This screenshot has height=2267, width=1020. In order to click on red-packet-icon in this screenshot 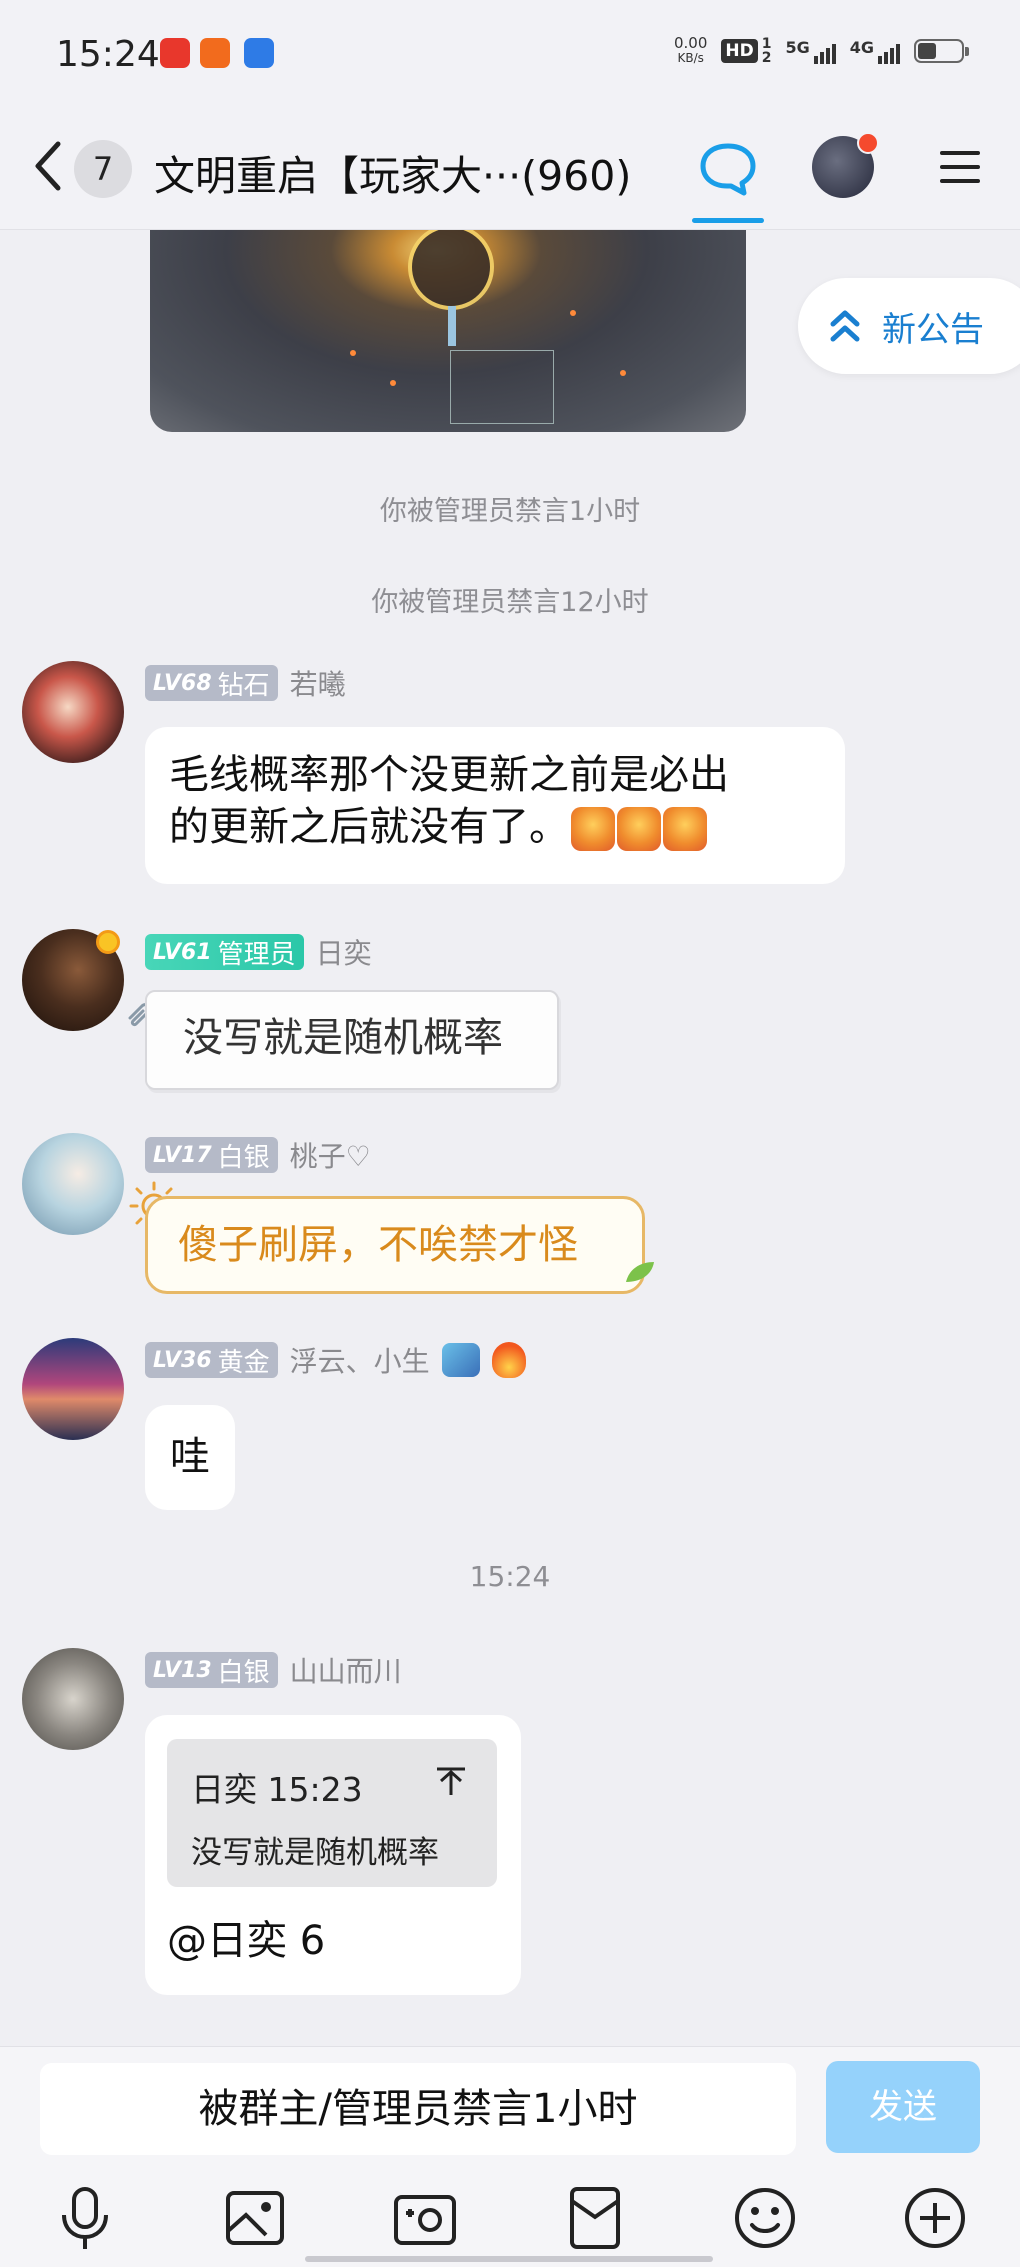, I will do `click(595, 2218)`.